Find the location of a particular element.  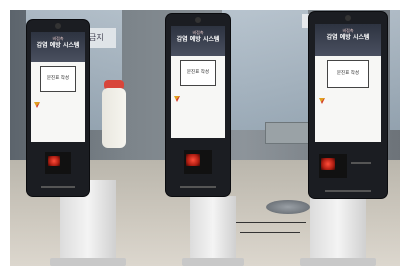

stool is located at coordinates (288, 207).